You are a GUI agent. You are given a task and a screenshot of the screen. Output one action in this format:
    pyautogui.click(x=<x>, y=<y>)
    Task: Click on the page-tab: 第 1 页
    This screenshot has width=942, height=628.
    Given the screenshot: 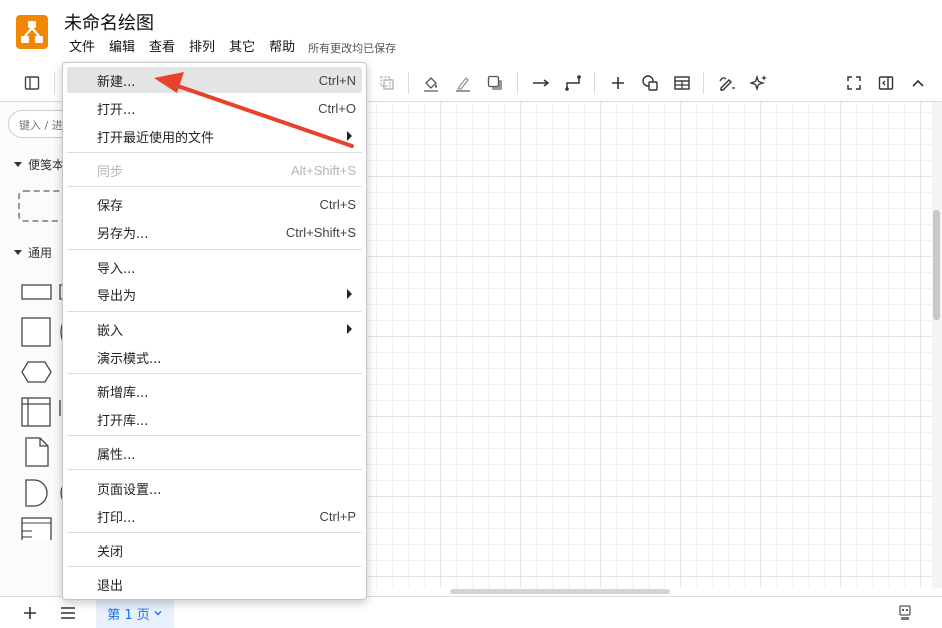 What is the action you would take?
    pyautogui.click(x=135, y=612)
    